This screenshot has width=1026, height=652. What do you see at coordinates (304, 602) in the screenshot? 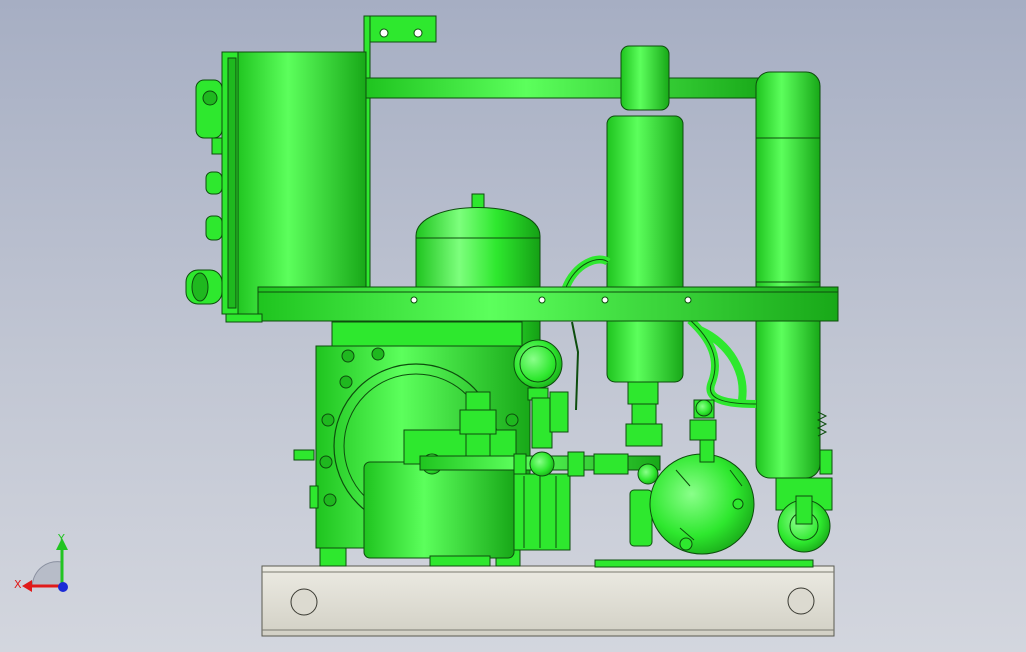
I see `base-hole-left` at bounding box center [304, 602].